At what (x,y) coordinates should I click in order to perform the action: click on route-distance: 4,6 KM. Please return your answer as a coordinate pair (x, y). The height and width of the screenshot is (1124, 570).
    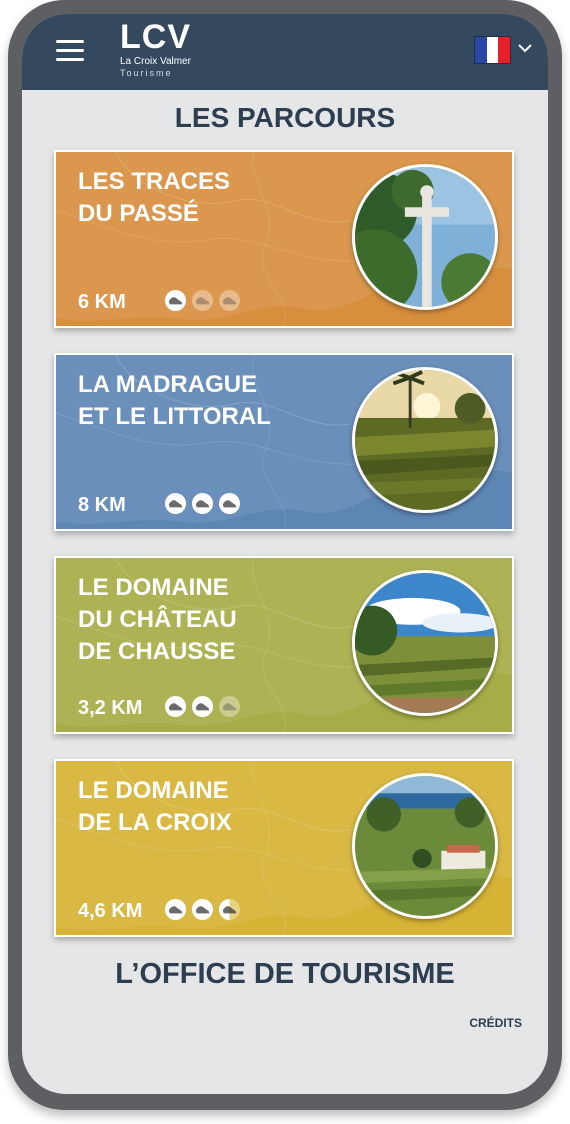
    Looking at the image, I should click on (110, 911).